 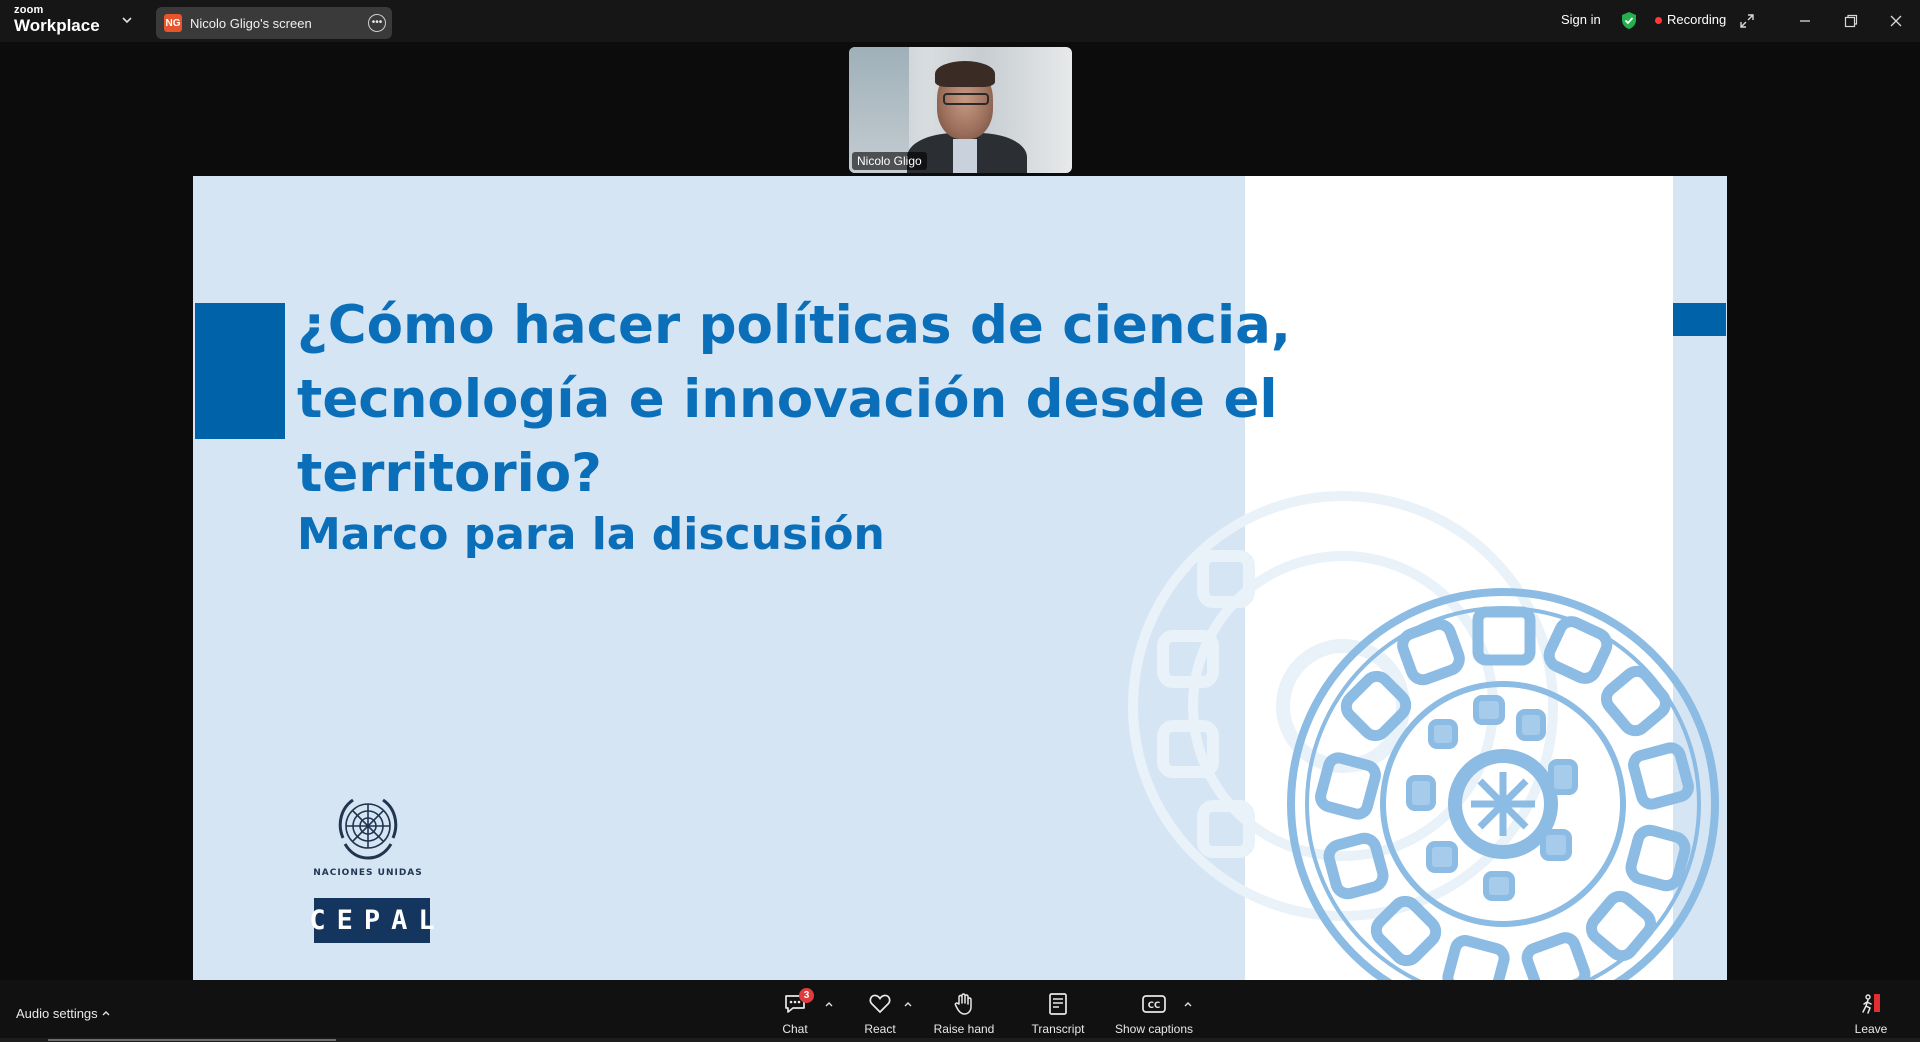 I want to click on captions-cc-icon: CC, so click(x=1154, y=1004).